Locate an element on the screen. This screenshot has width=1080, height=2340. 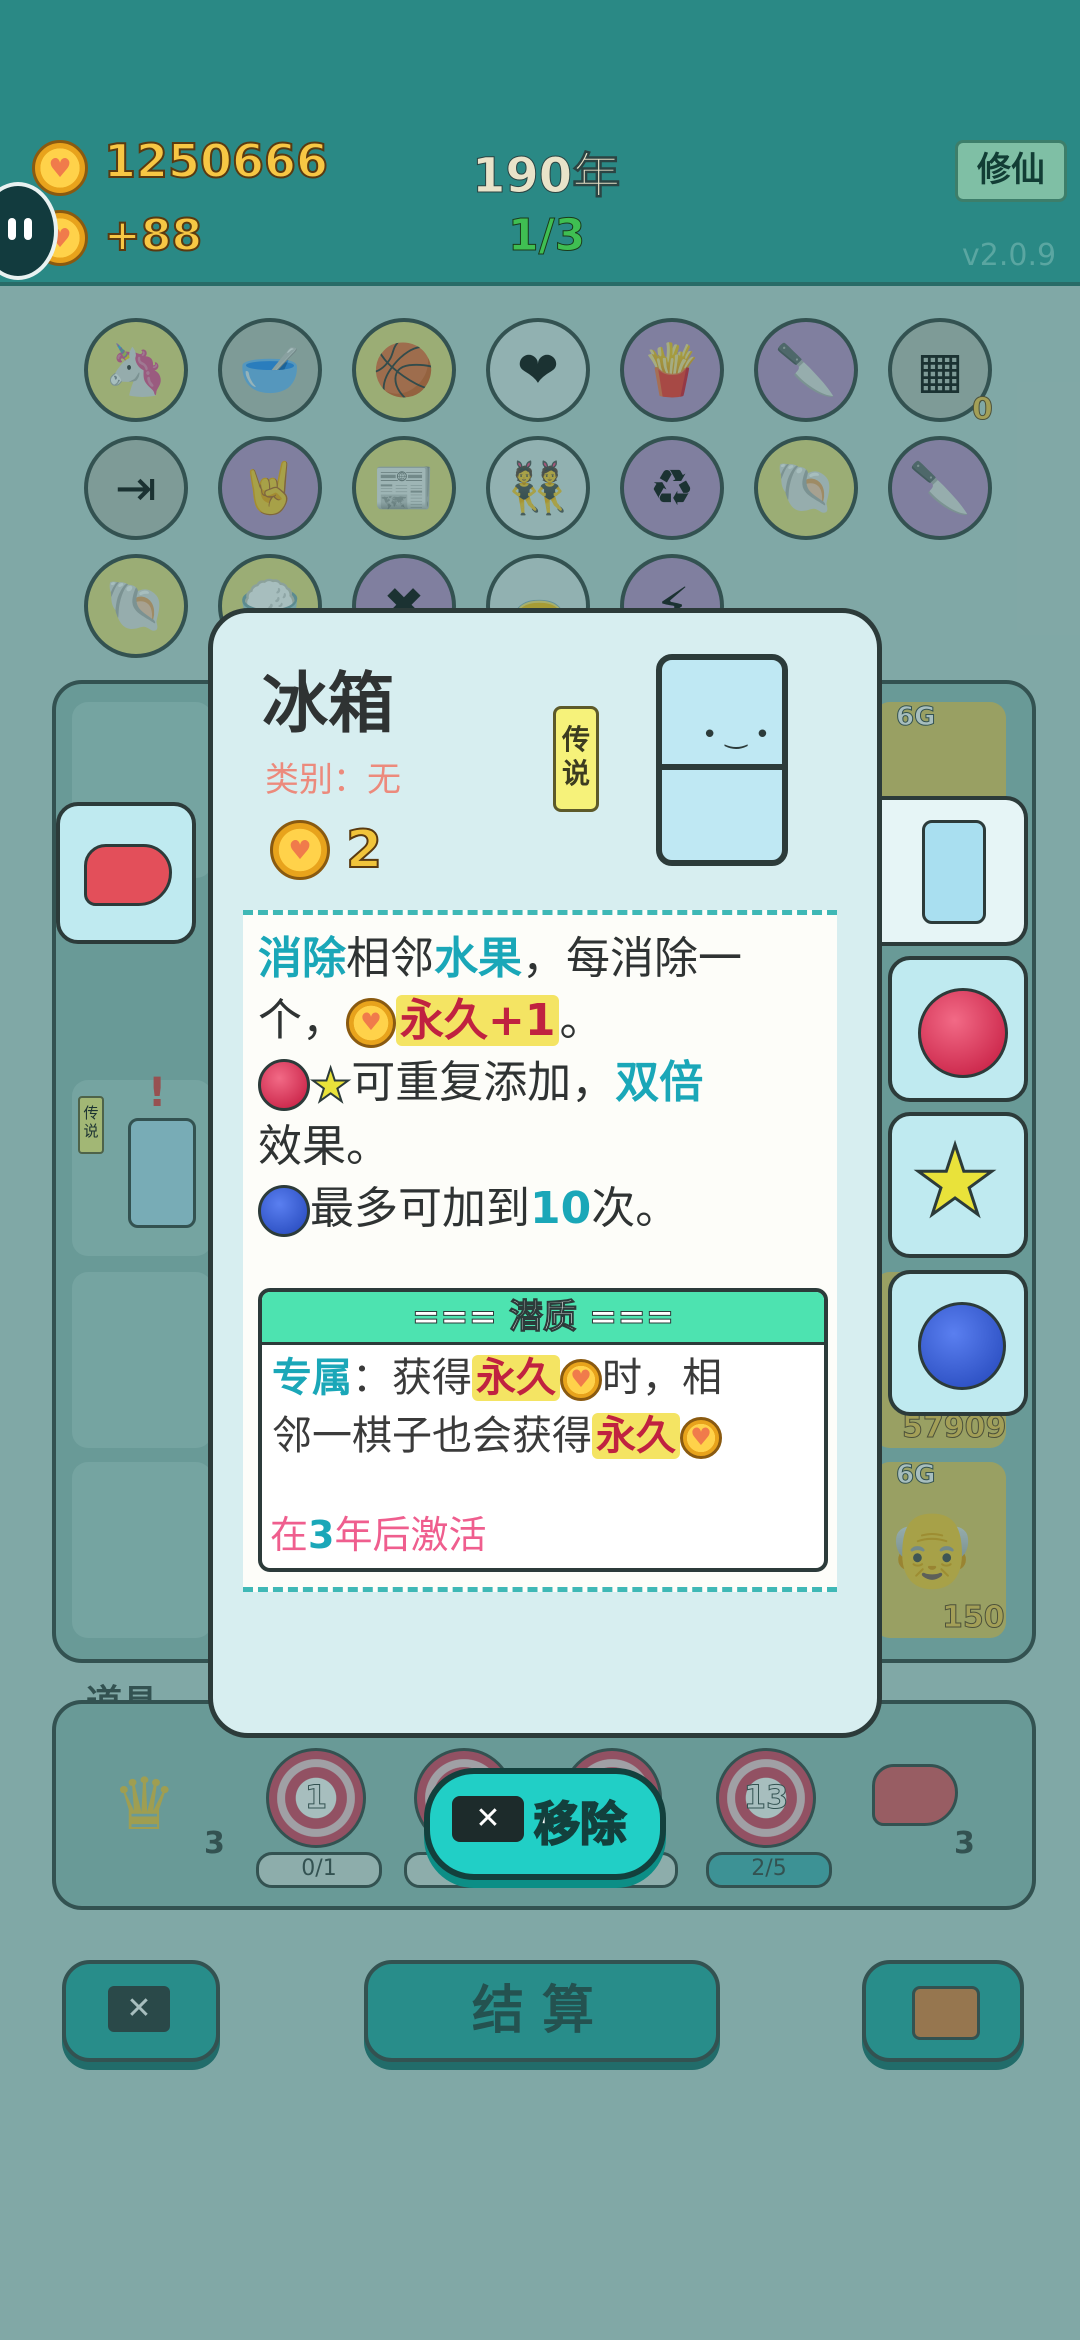
item-cost: 2 is located at coordinates (364, 850).